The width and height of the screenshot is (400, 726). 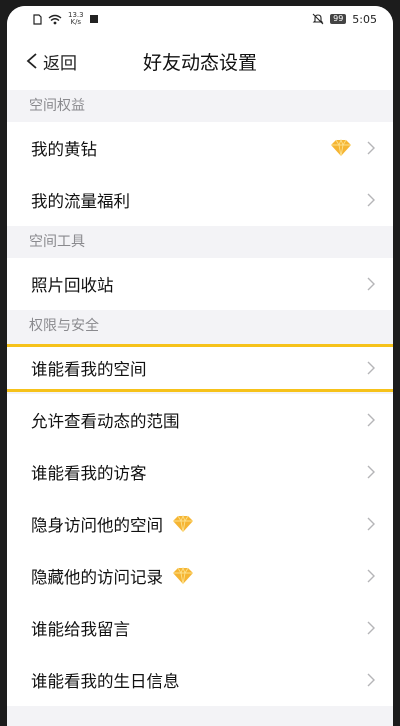 What do you see at coordinates (80, 201) in the screenshot?
I see `list-item-label: 我的流量福利` at bounding box center [80, 201].